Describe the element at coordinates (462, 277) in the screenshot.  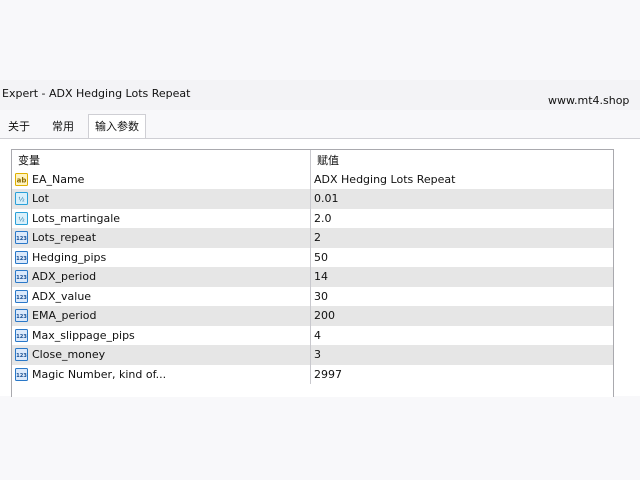
I see `parameter-value: 14` at that location.